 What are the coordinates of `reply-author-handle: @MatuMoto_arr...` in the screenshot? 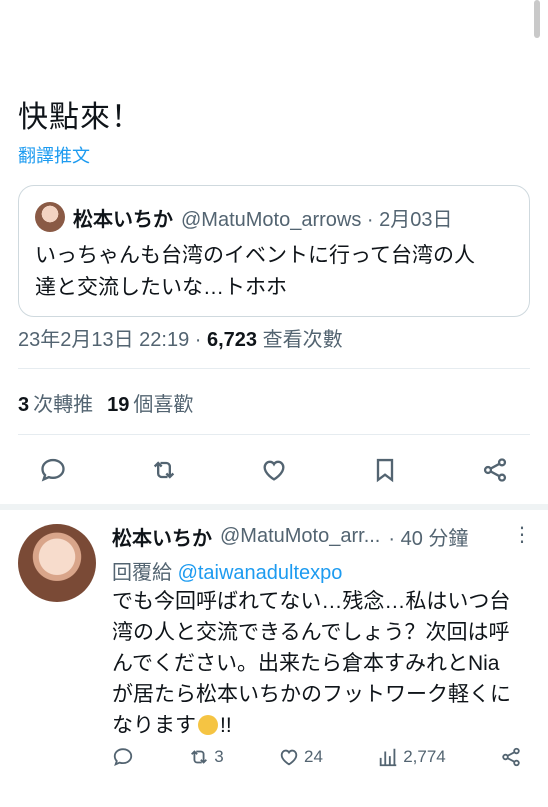 It's located at (300, 536).